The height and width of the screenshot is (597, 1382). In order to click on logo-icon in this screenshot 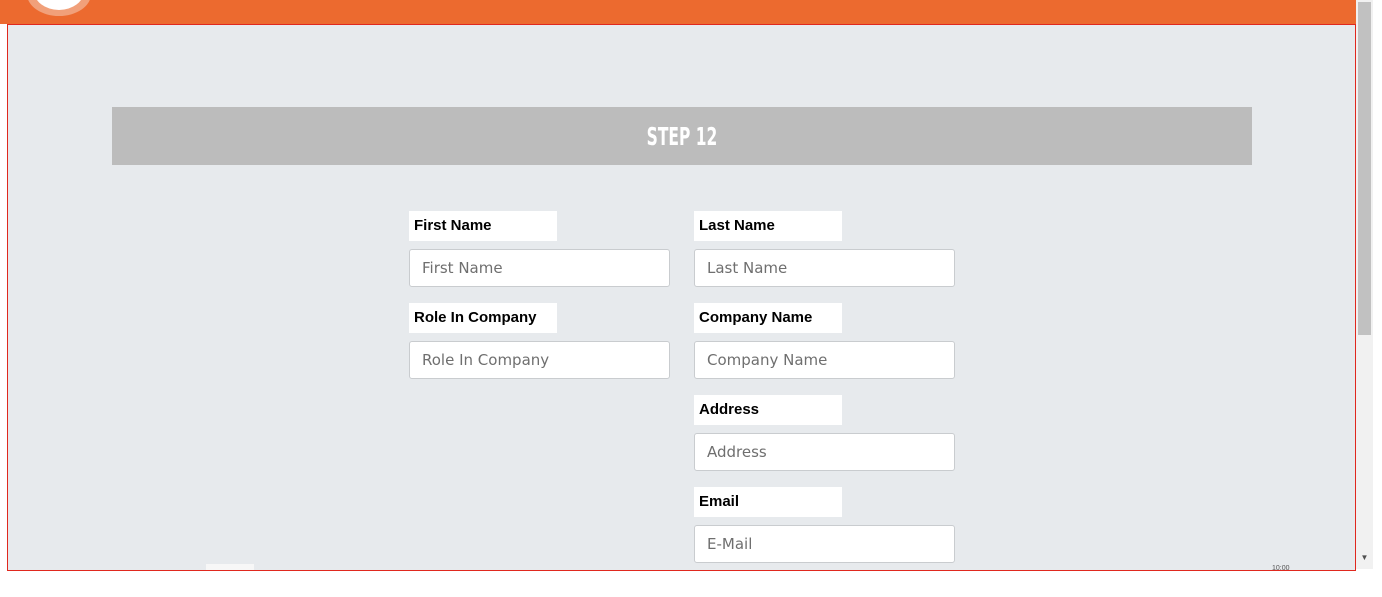, I will do `click(59, 8)`.